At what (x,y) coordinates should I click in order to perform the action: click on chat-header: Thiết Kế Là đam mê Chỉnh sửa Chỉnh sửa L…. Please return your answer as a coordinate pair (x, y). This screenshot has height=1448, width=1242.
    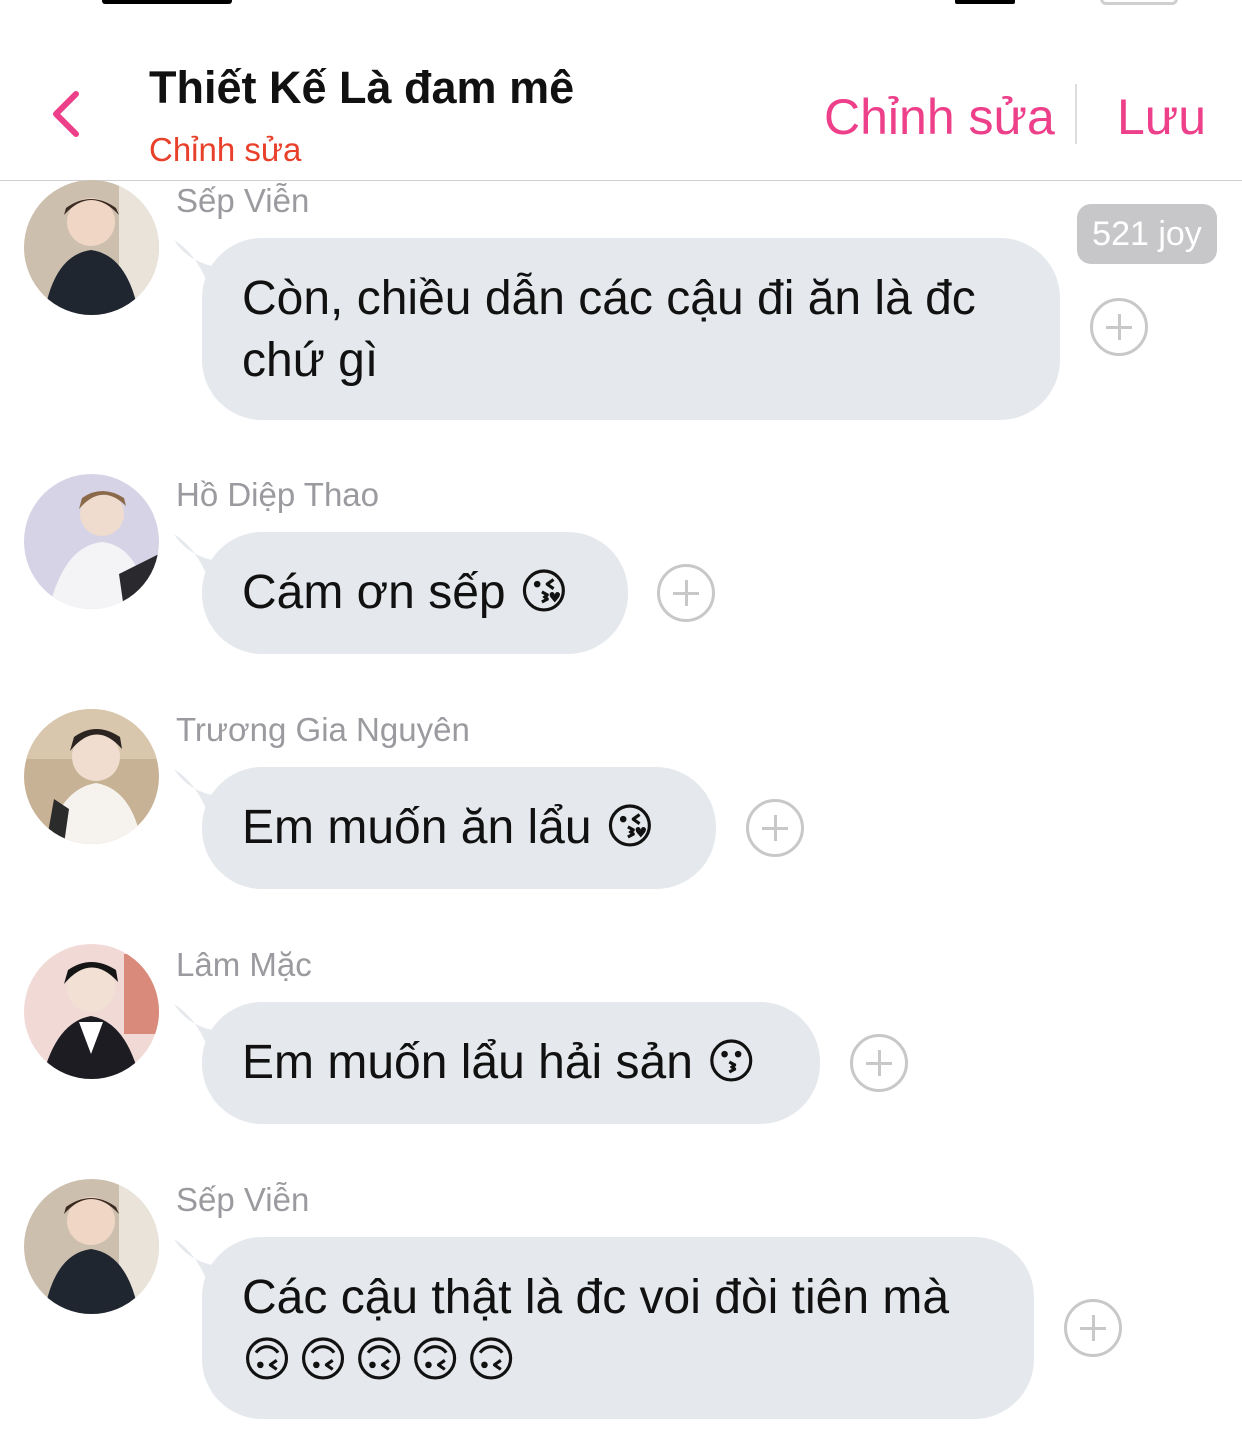
    Looking at the image, I should click on (621, 90).